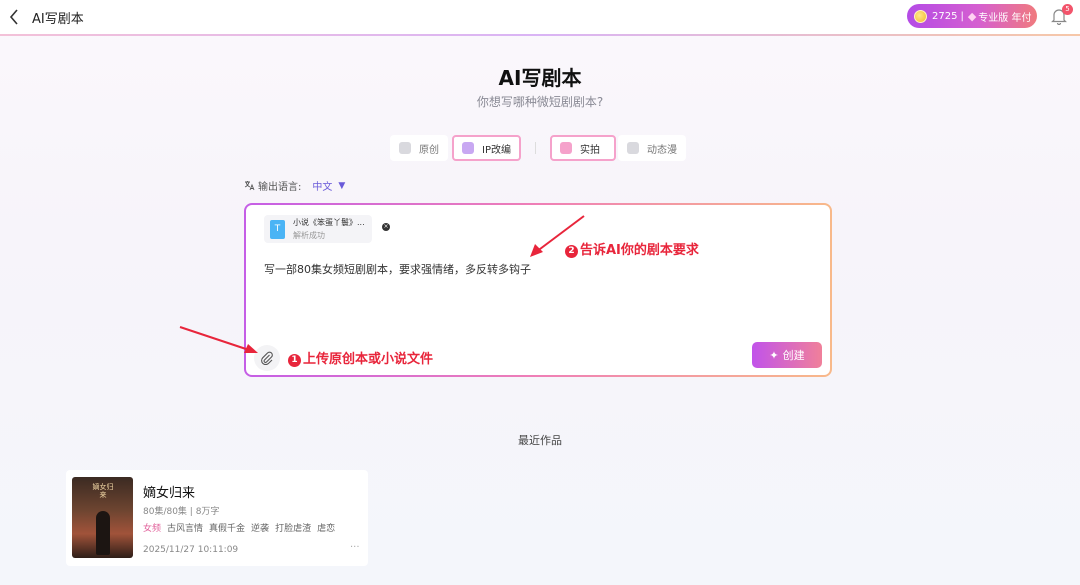  I want to click on work-tag: 真假千金, so click(227, 529).